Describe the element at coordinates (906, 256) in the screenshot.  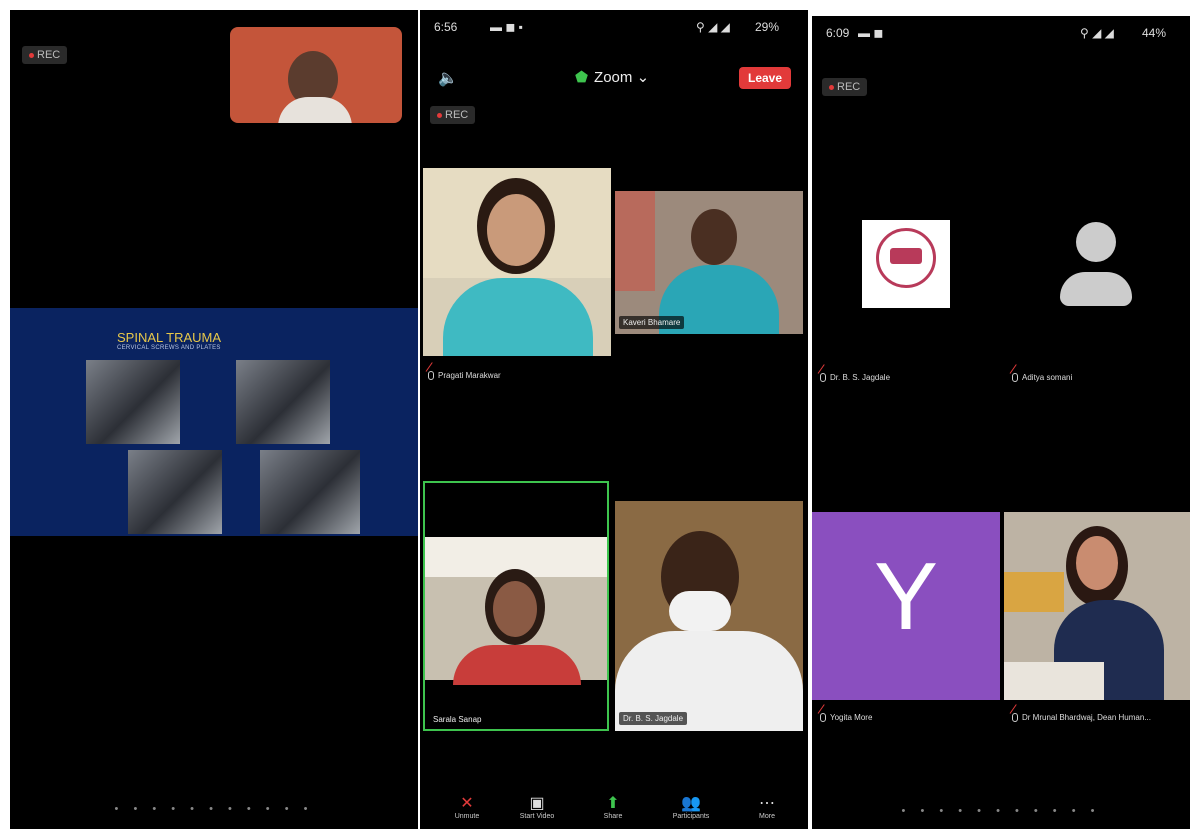
I see `seal-emblem` at that location.